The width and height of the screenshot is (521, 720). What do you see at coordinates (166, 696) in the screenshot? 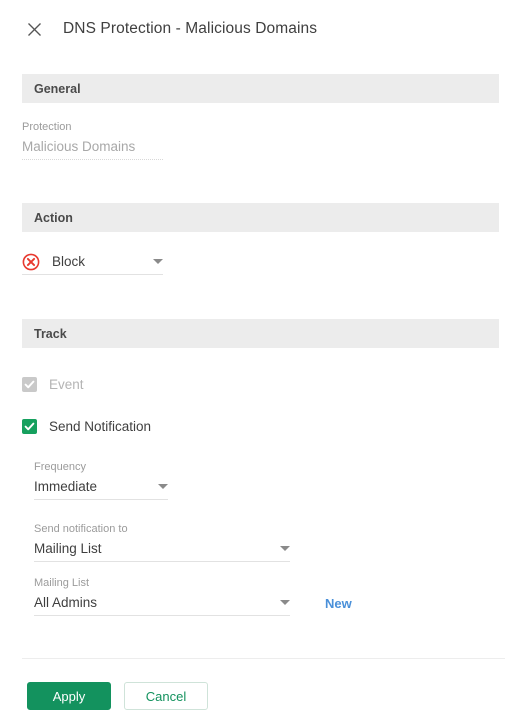
I see `cancel-button: Cancel` at bounding box center [166, 696].